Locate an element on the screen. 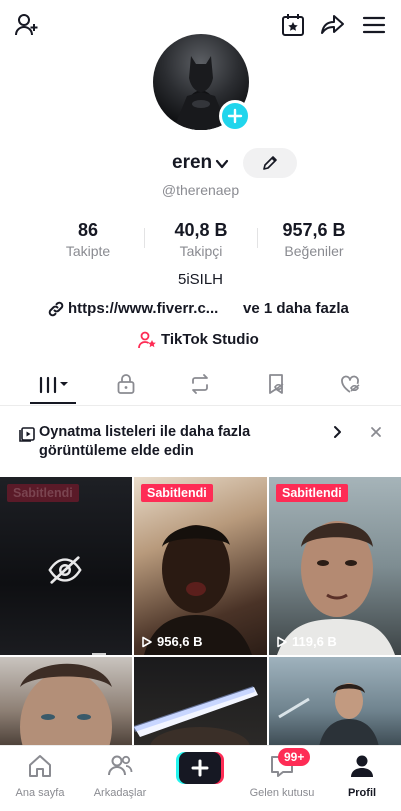 The height and width of the screenshot is (811, 401). nav-friends: Arkadaşlar is located at coordinates (120, 778).